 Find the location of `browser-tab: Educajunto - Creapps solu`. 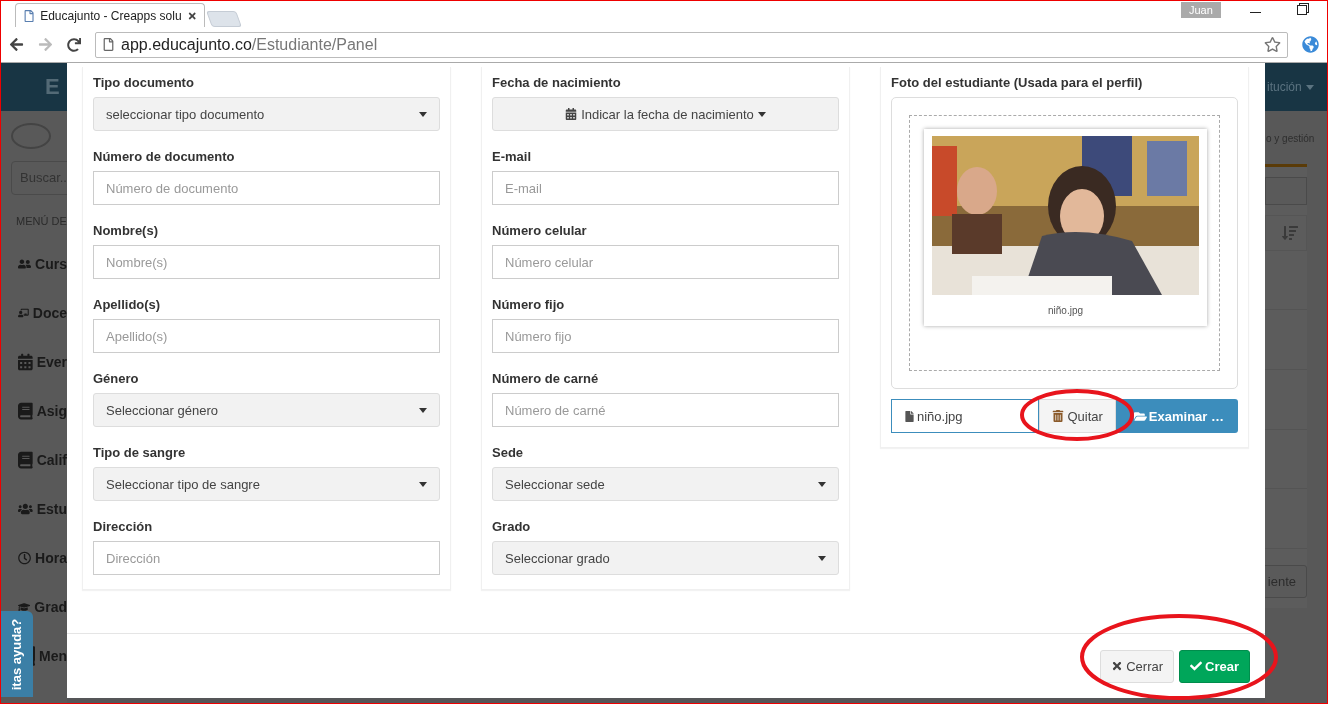

browser-tab: Educajunto - Creapps solu is located at coordinates (110, 15).